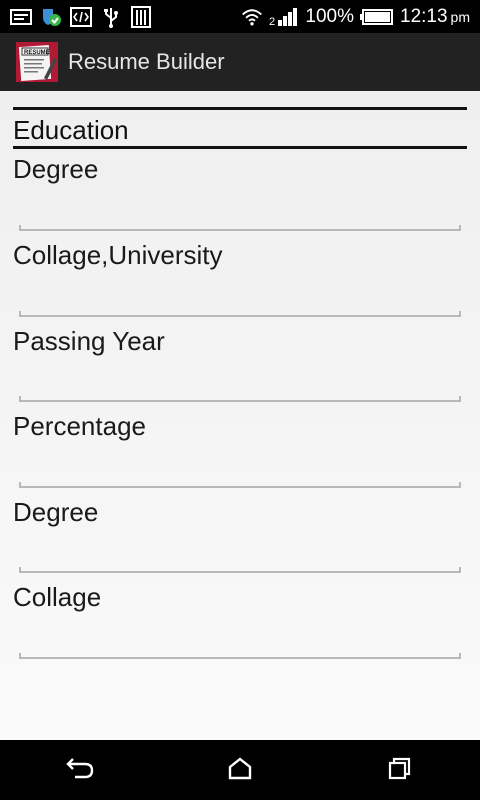 The width and height of the screenshot is (480, 800). What do you see at coordinates (111, 17) in the screenshot?
I see `usb-icon` at bounding box center [111, 17].